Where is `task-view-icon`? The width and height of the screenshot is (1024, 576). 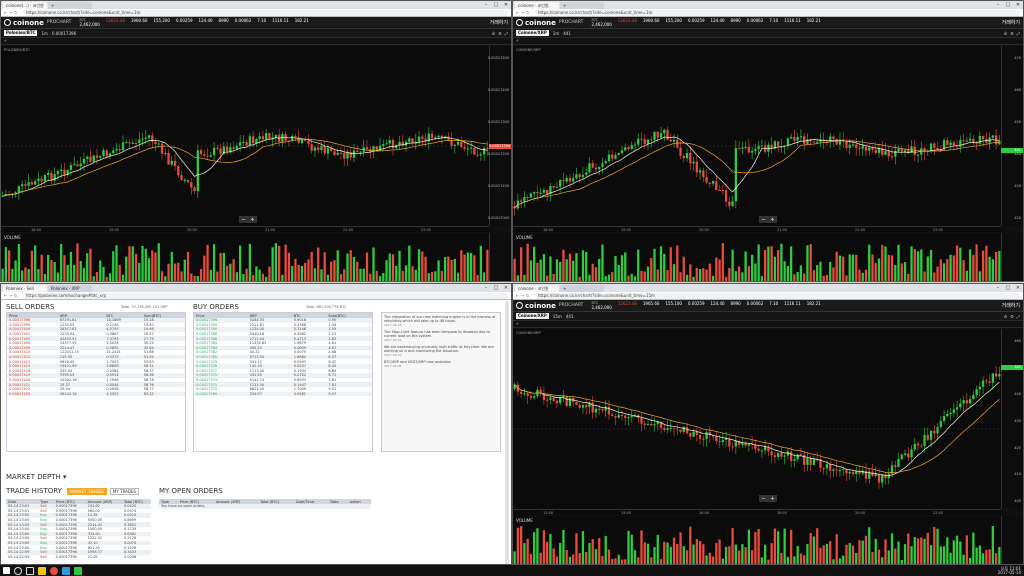 task-view-icon is located at coordinates (30, 570).